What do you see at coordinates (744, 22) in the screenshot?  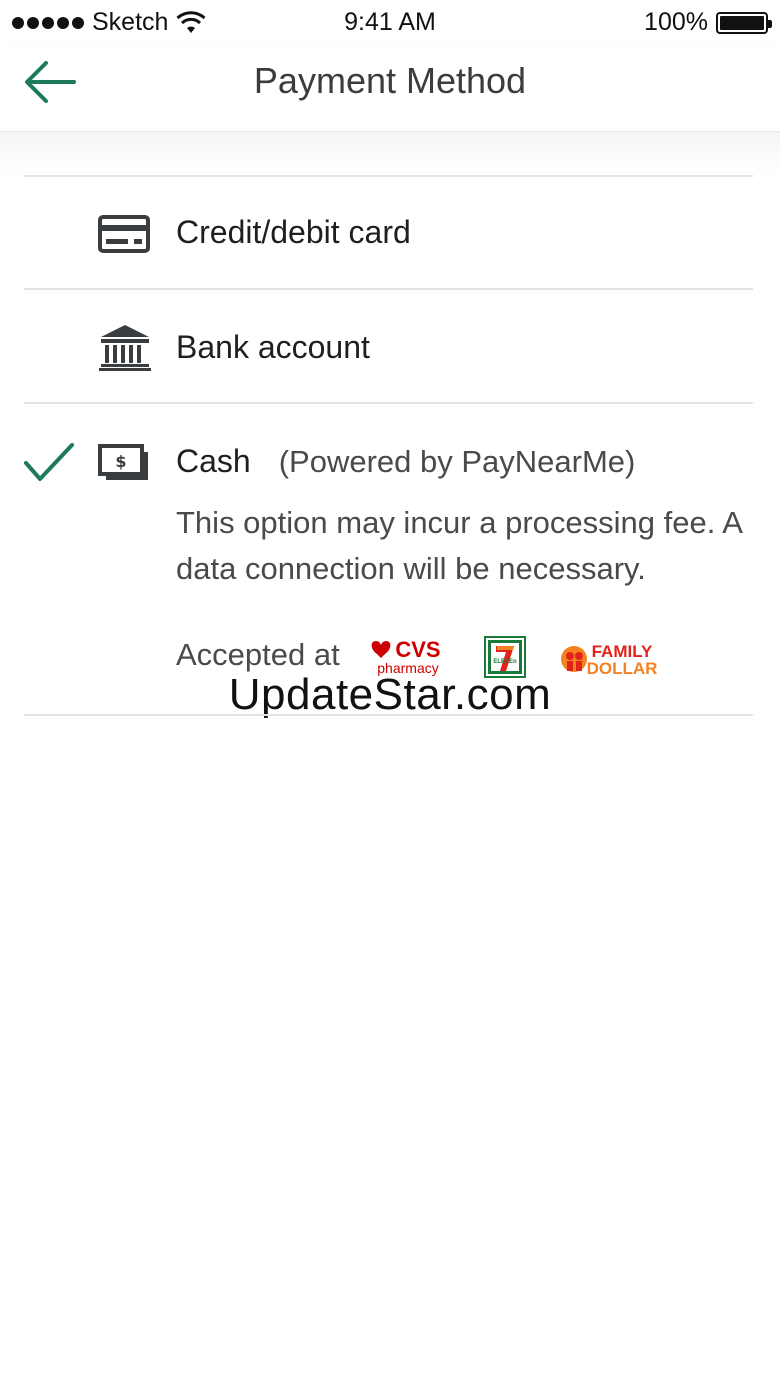 I see `battery-icon` at bounding box center [744, 22].